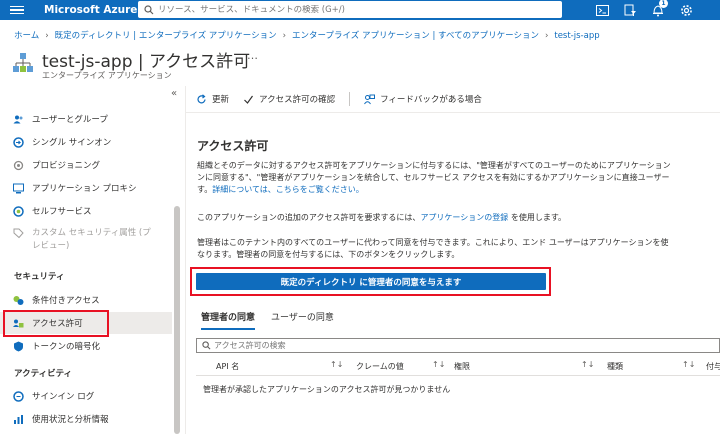 This screenshot has height=434, width=720. Describe the element at coordinates (227, 366) in the screenshot. I see `column-header-api-name: API 名` at that location.